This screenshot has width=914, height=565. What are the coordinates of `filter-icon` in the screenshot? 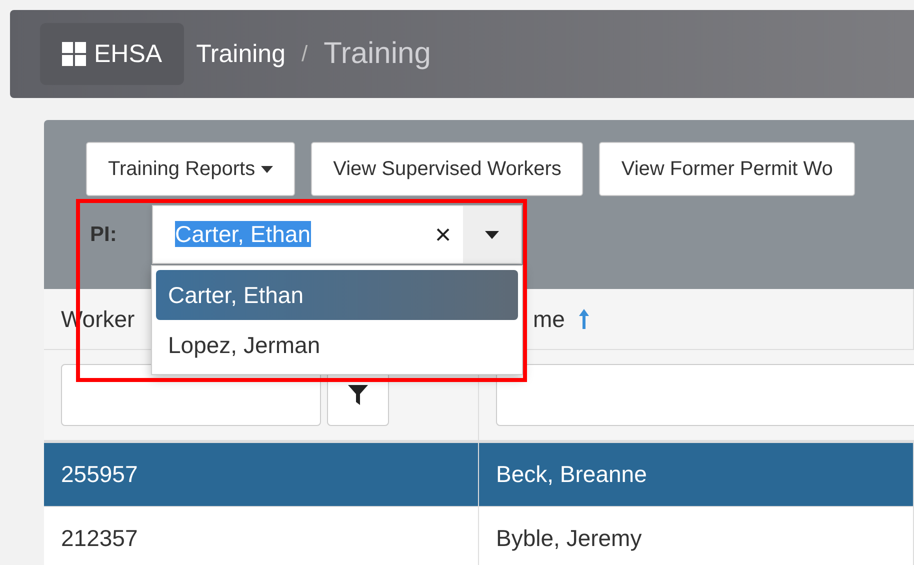 It's located at (358, 395).